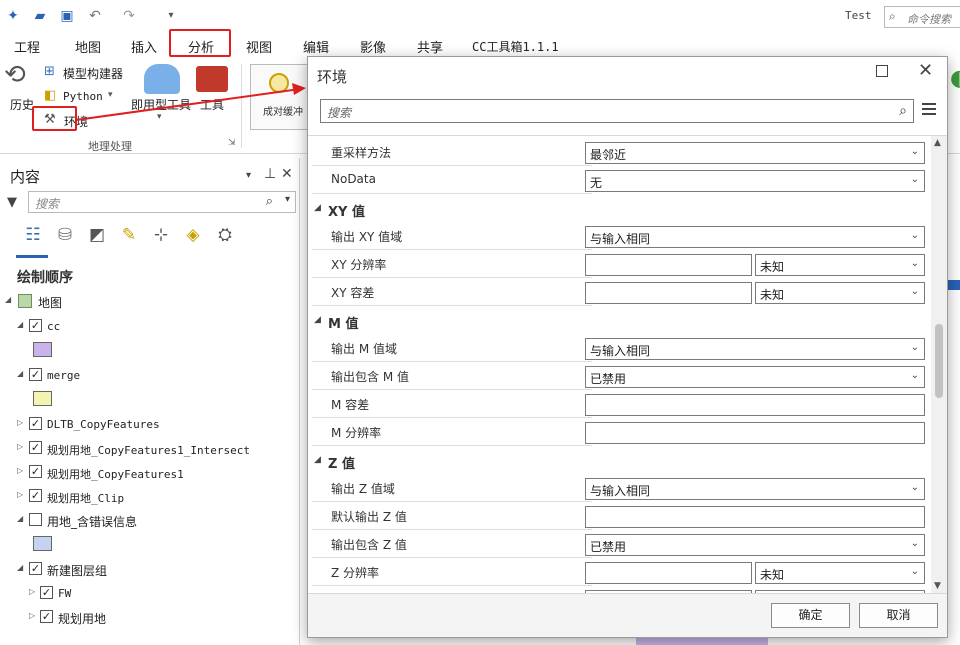 This screenshot has width=960, height=645. Describe the element at coordinates (840, 293) in the screenshot. I see `xy-tolerance-unit-select: 未知 ⌄` at that location.